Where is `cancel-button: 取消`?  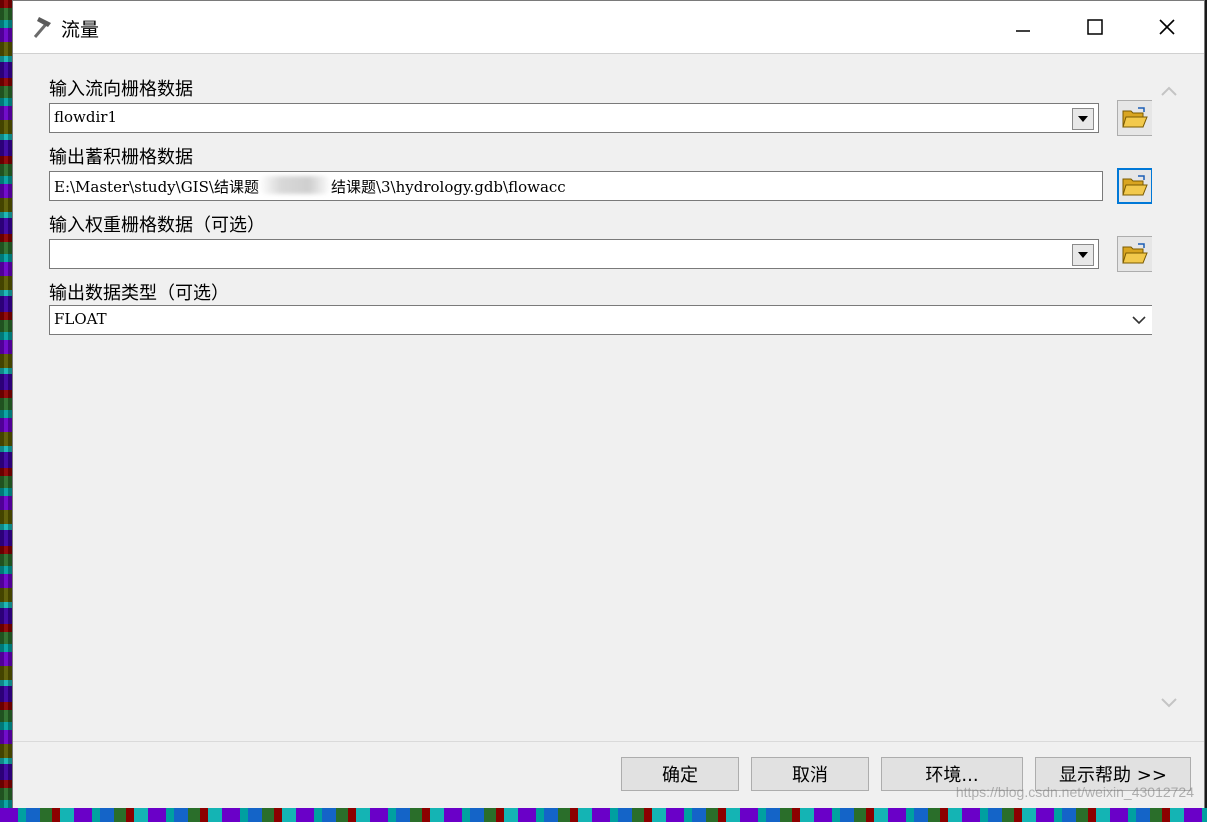 cancel-button: 取消 is located at coordinates (810, 774).